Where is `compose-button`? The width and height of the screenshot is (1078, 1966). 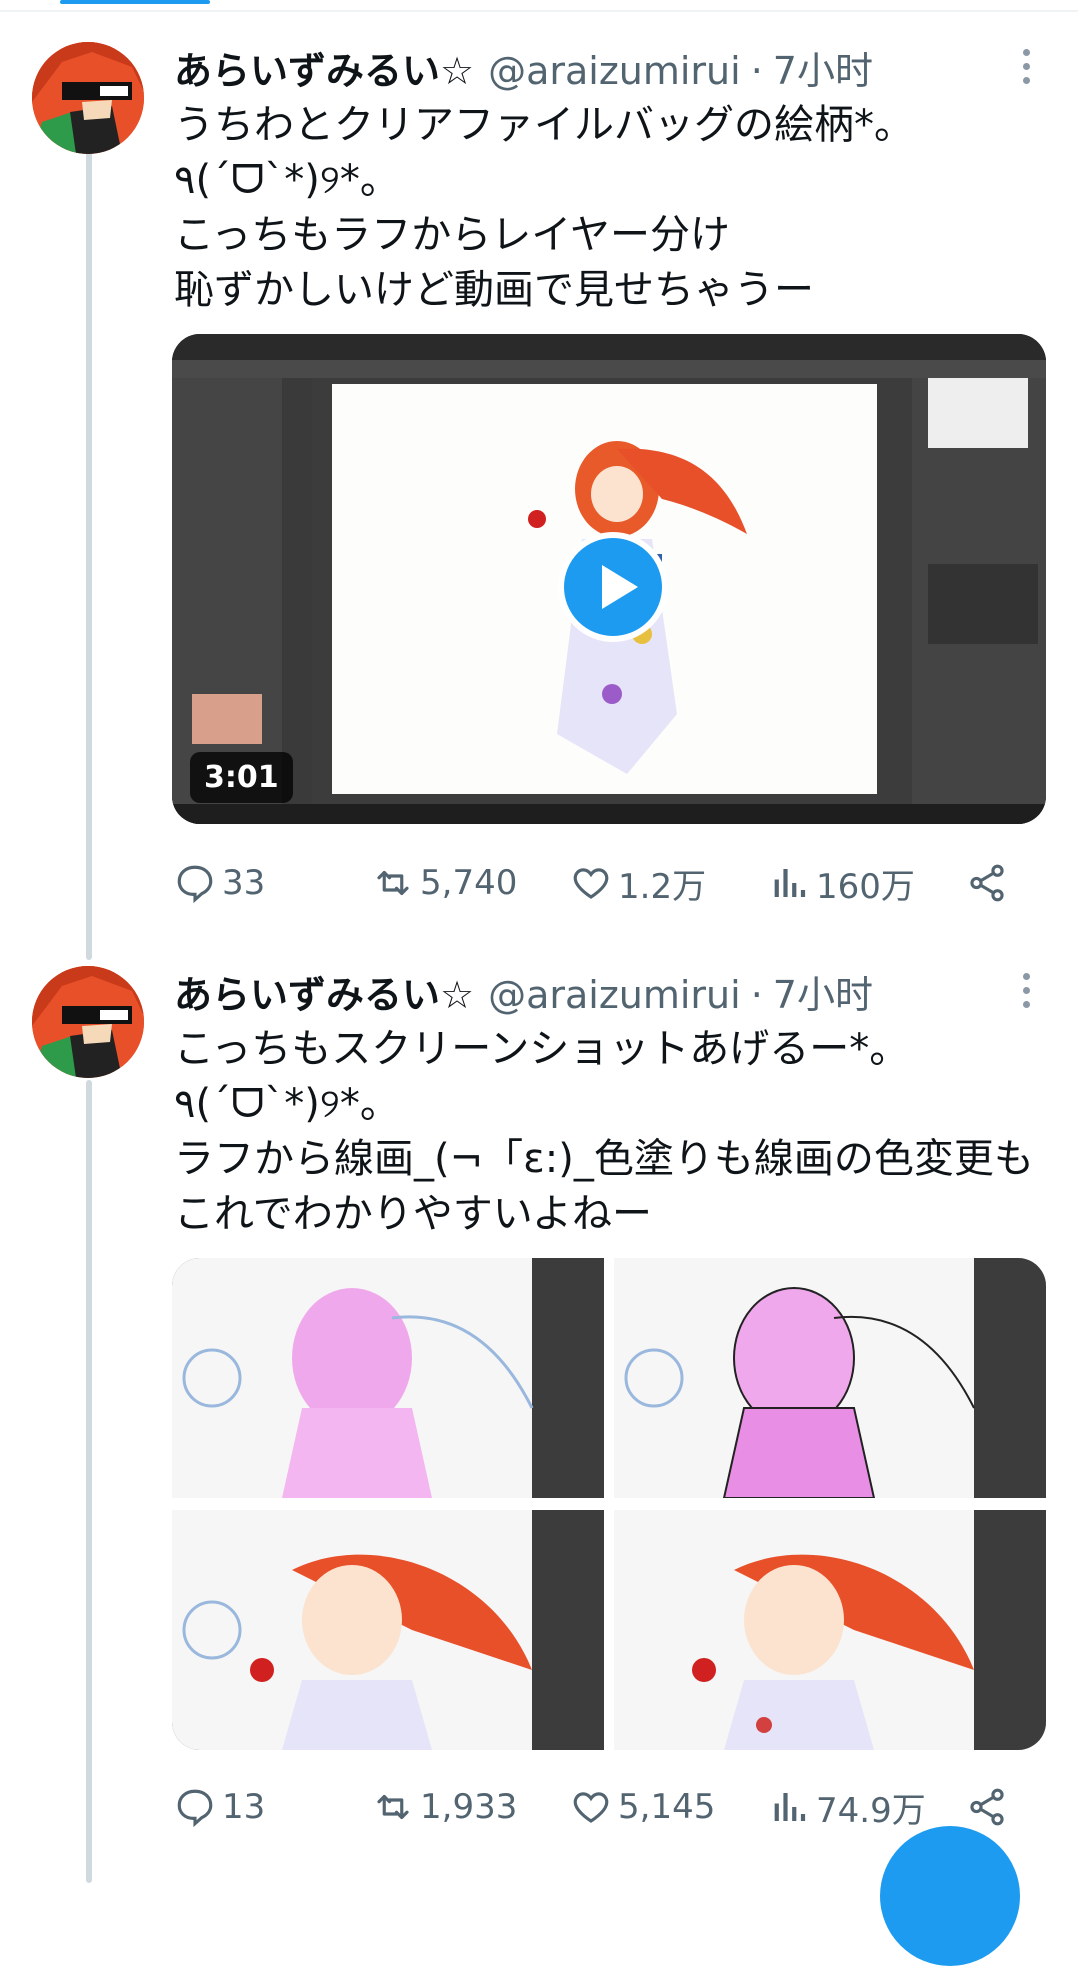
compose-button is located at coordinates (950, 1896).